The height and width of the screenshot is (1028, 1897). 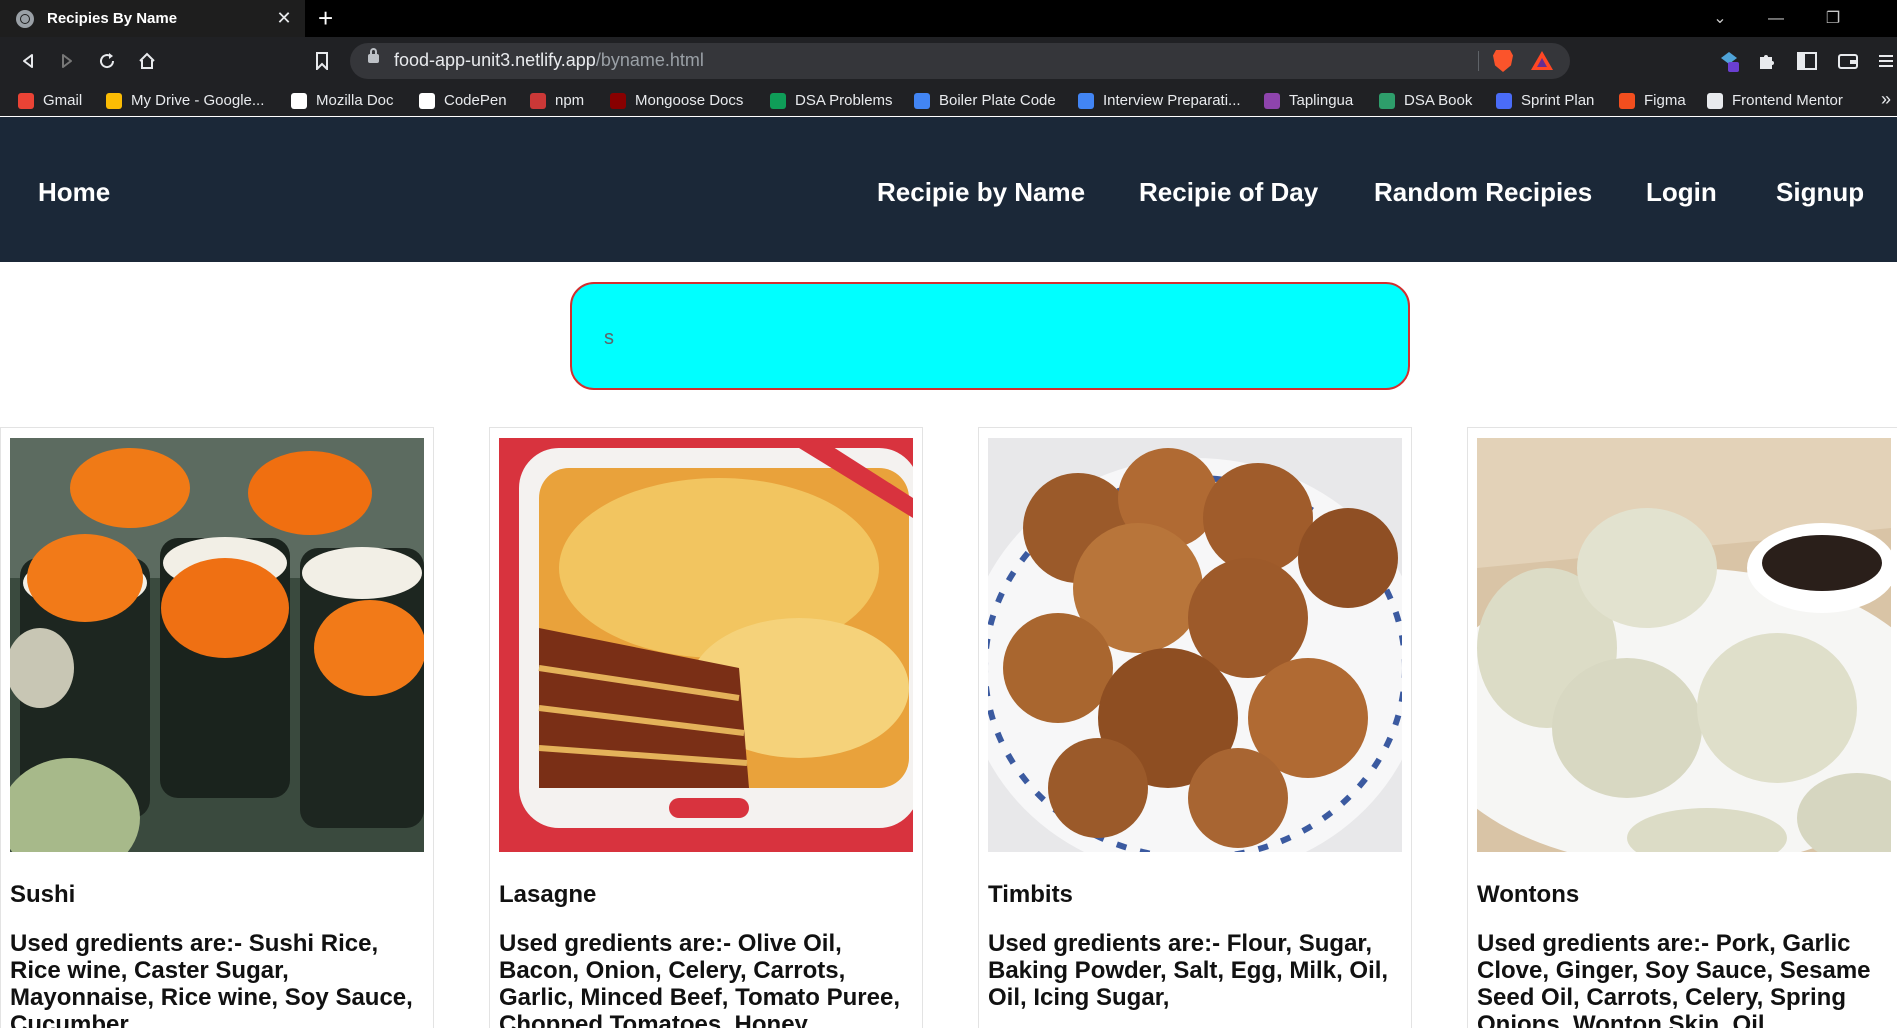 What do you see at coordinates (28, 61) in the screenshot?
I see `back-icon` at bounding box center [28, 61].